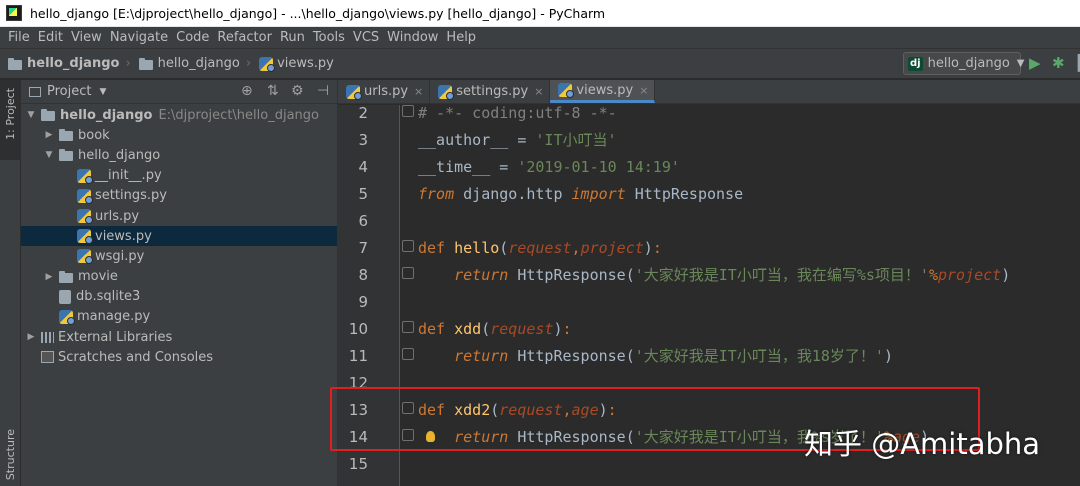  Describe the element at coordinates (358, 463) in the screenshot. I see `line-number: 15` at that location.